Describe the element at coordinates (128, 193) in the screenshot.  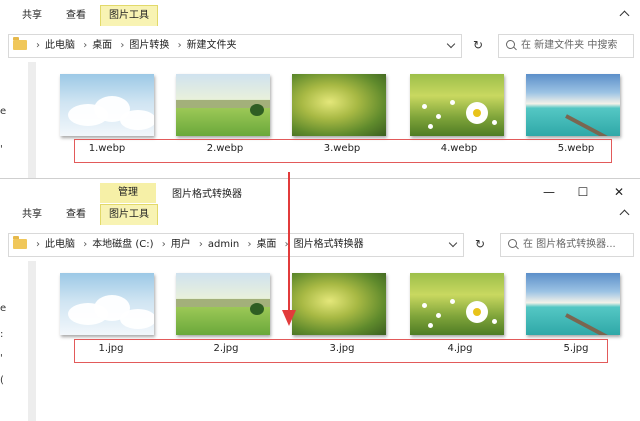
I see `tab-manage: 管理` at that location.